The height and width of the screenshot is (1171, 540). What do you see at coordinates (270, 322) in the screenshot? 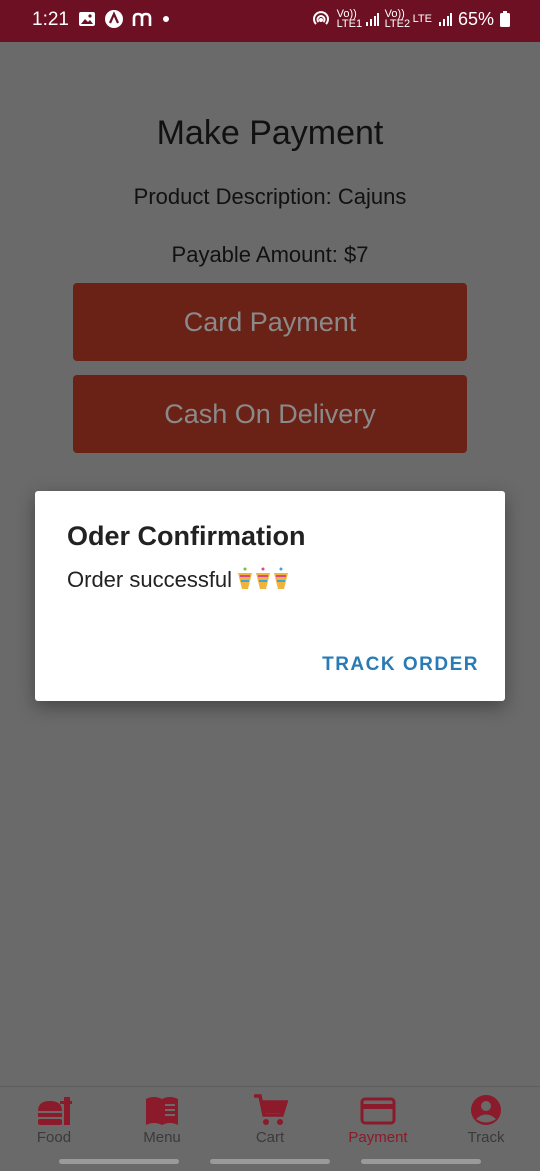
I see `card-payment-button: Card Payment` at bounding box center [270, 322].